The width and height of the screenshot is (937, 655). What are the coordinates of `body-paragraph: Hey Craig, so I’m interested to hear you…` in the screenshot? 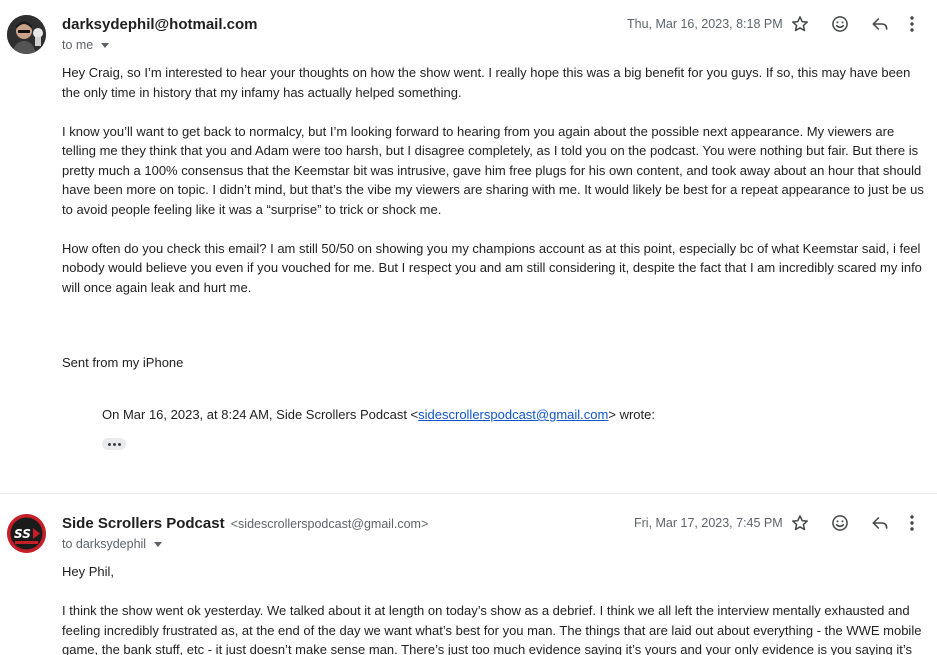 It's located at (486, 82).